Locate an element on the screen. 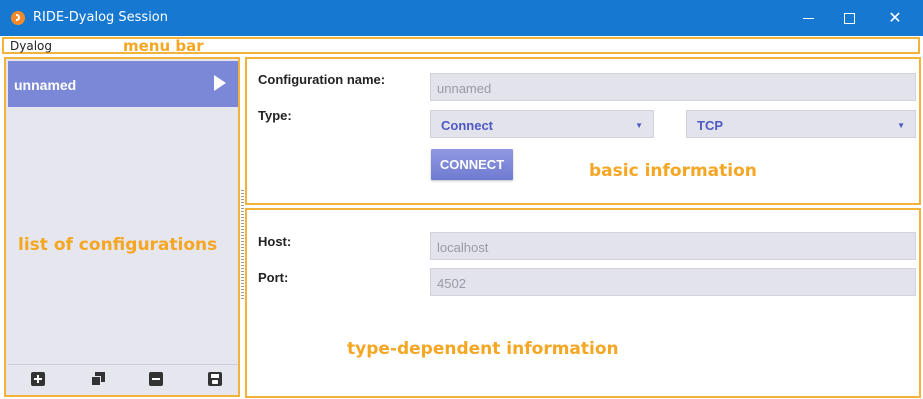 The width and height of the screenshot is (923, 399). config-item-label: unnamed is located at coordinates (45, 85).